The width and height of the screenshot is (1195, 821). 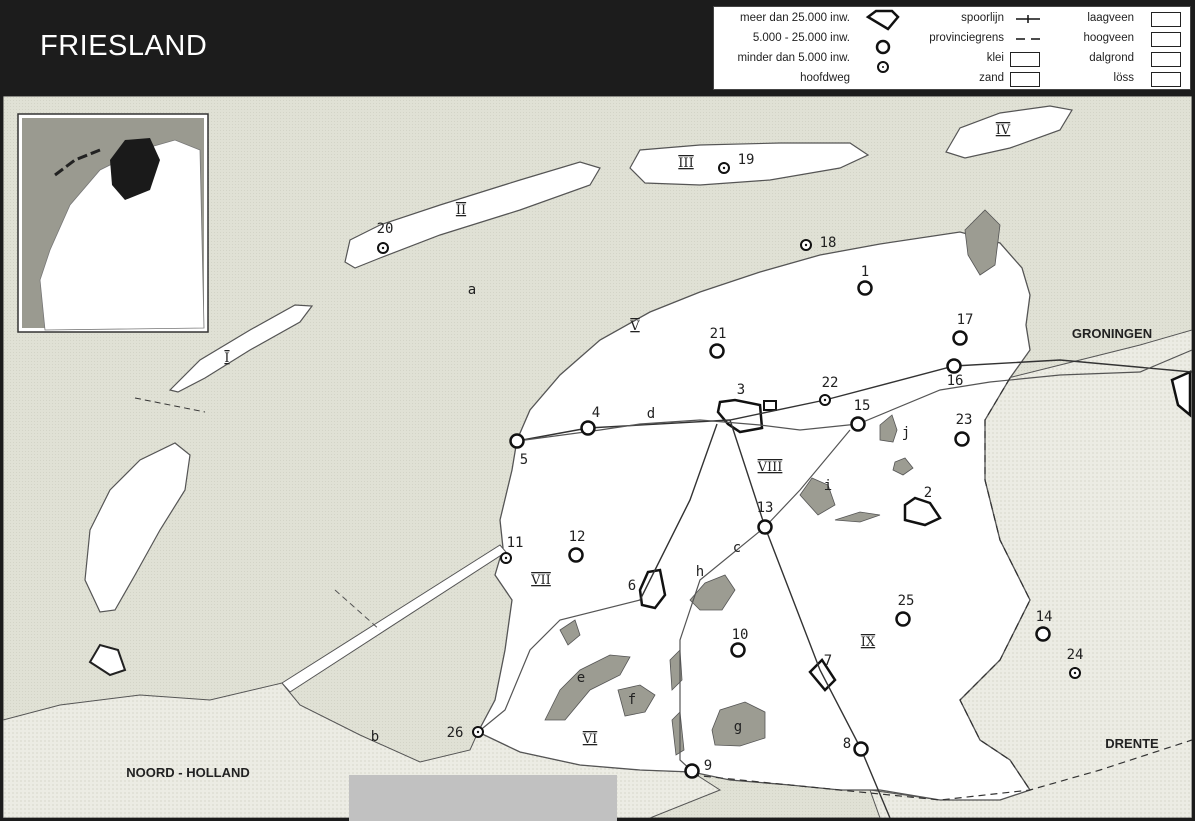 What do you see at coordinates (1132, 743) in the screenshot?
I see `province-label: DRENTE` at bounding box center [1132, 743].